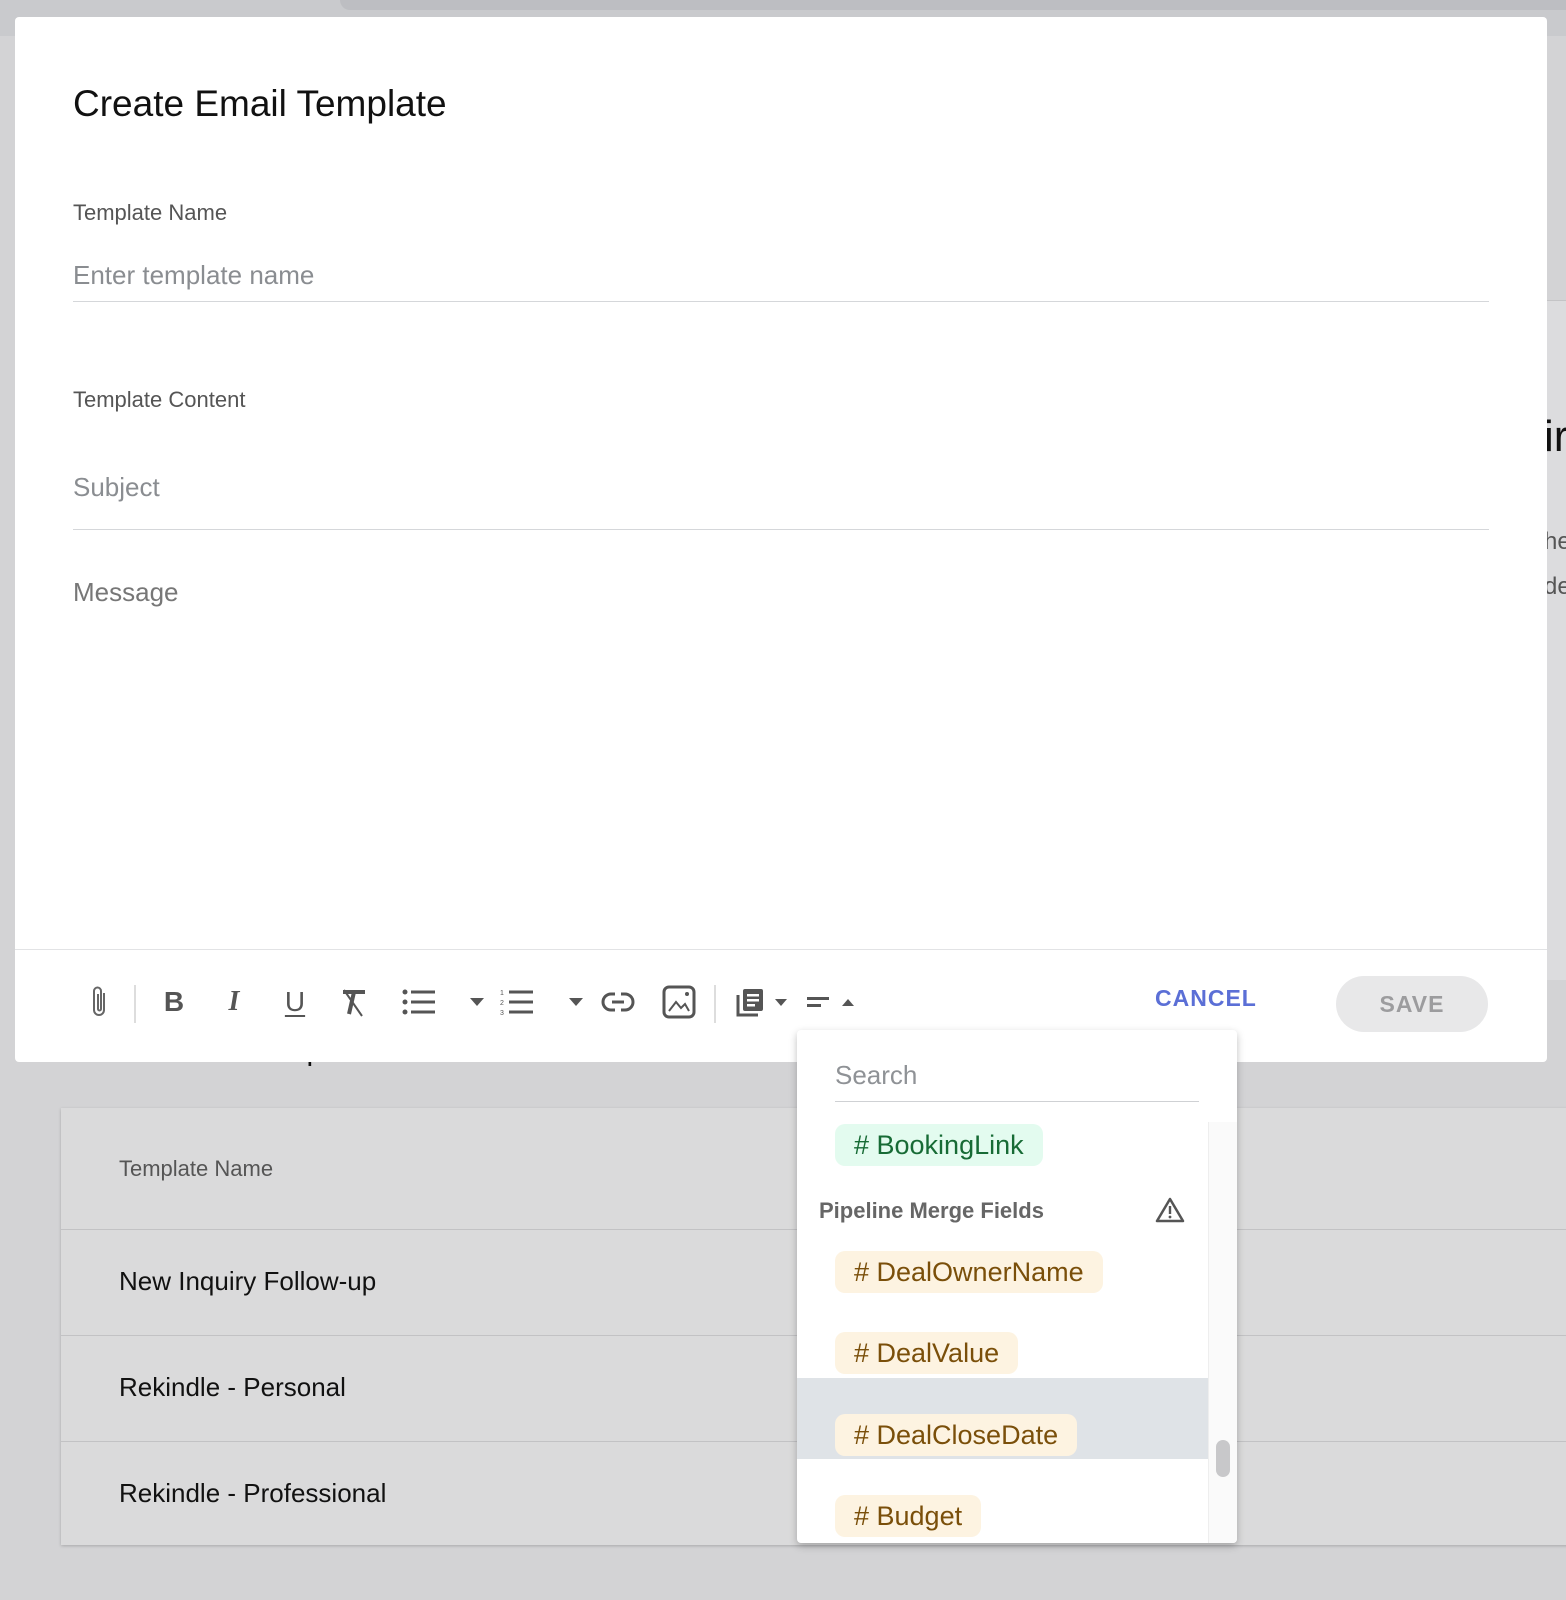 This screenshot has width=1566, height=1600. Describe the element at coordinates (150, 212) in the screenshot. I see `template-name-label: Template Name` at that location.